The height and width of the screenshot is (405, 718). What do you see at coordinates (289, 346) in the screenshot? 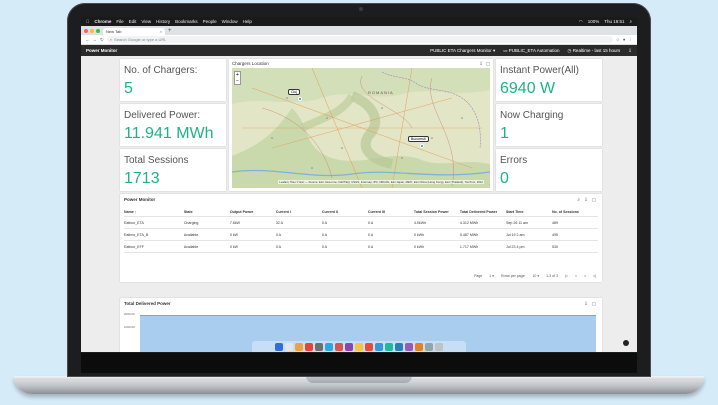
I see `launchpad-icon` at bounding box center [289, 346].